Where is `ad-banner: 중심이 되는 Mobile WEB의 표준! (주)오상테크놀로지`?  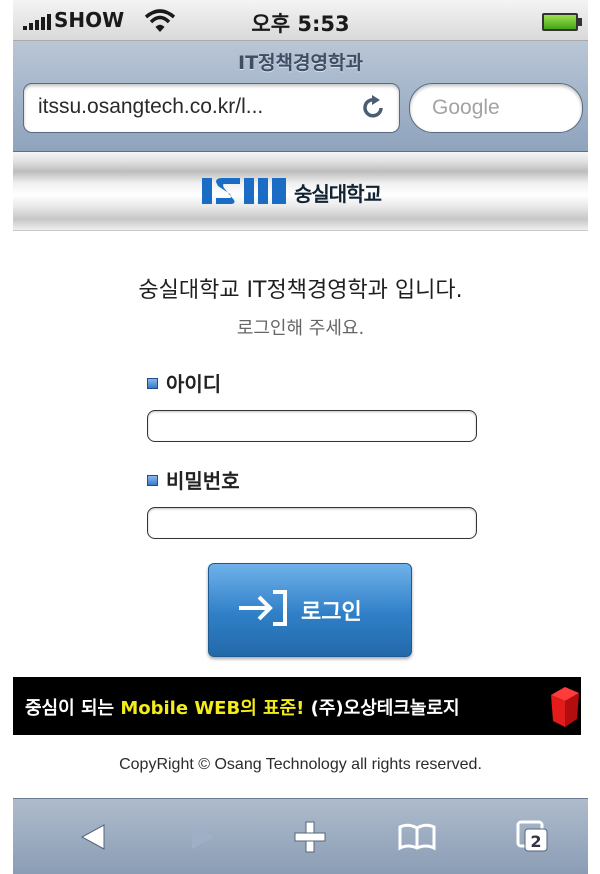
ad-banner: 중심이 되는 Mobile WEB의 표준! (주)오상테크놀로지 is located at coordinates (297, 706).